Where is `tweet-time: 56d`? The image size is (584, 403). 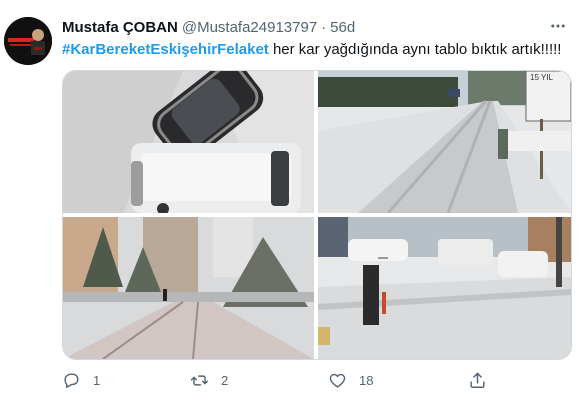
tweet-time: 56d is located at coordinates (342, 27).